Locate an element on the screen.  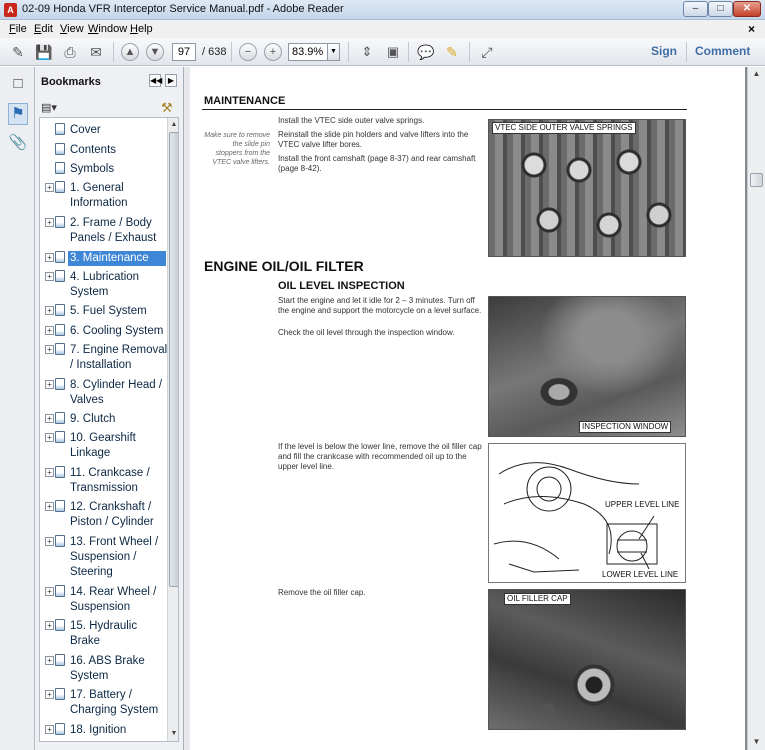
close-window-button: ✕ is located at coordinates (747, 9).